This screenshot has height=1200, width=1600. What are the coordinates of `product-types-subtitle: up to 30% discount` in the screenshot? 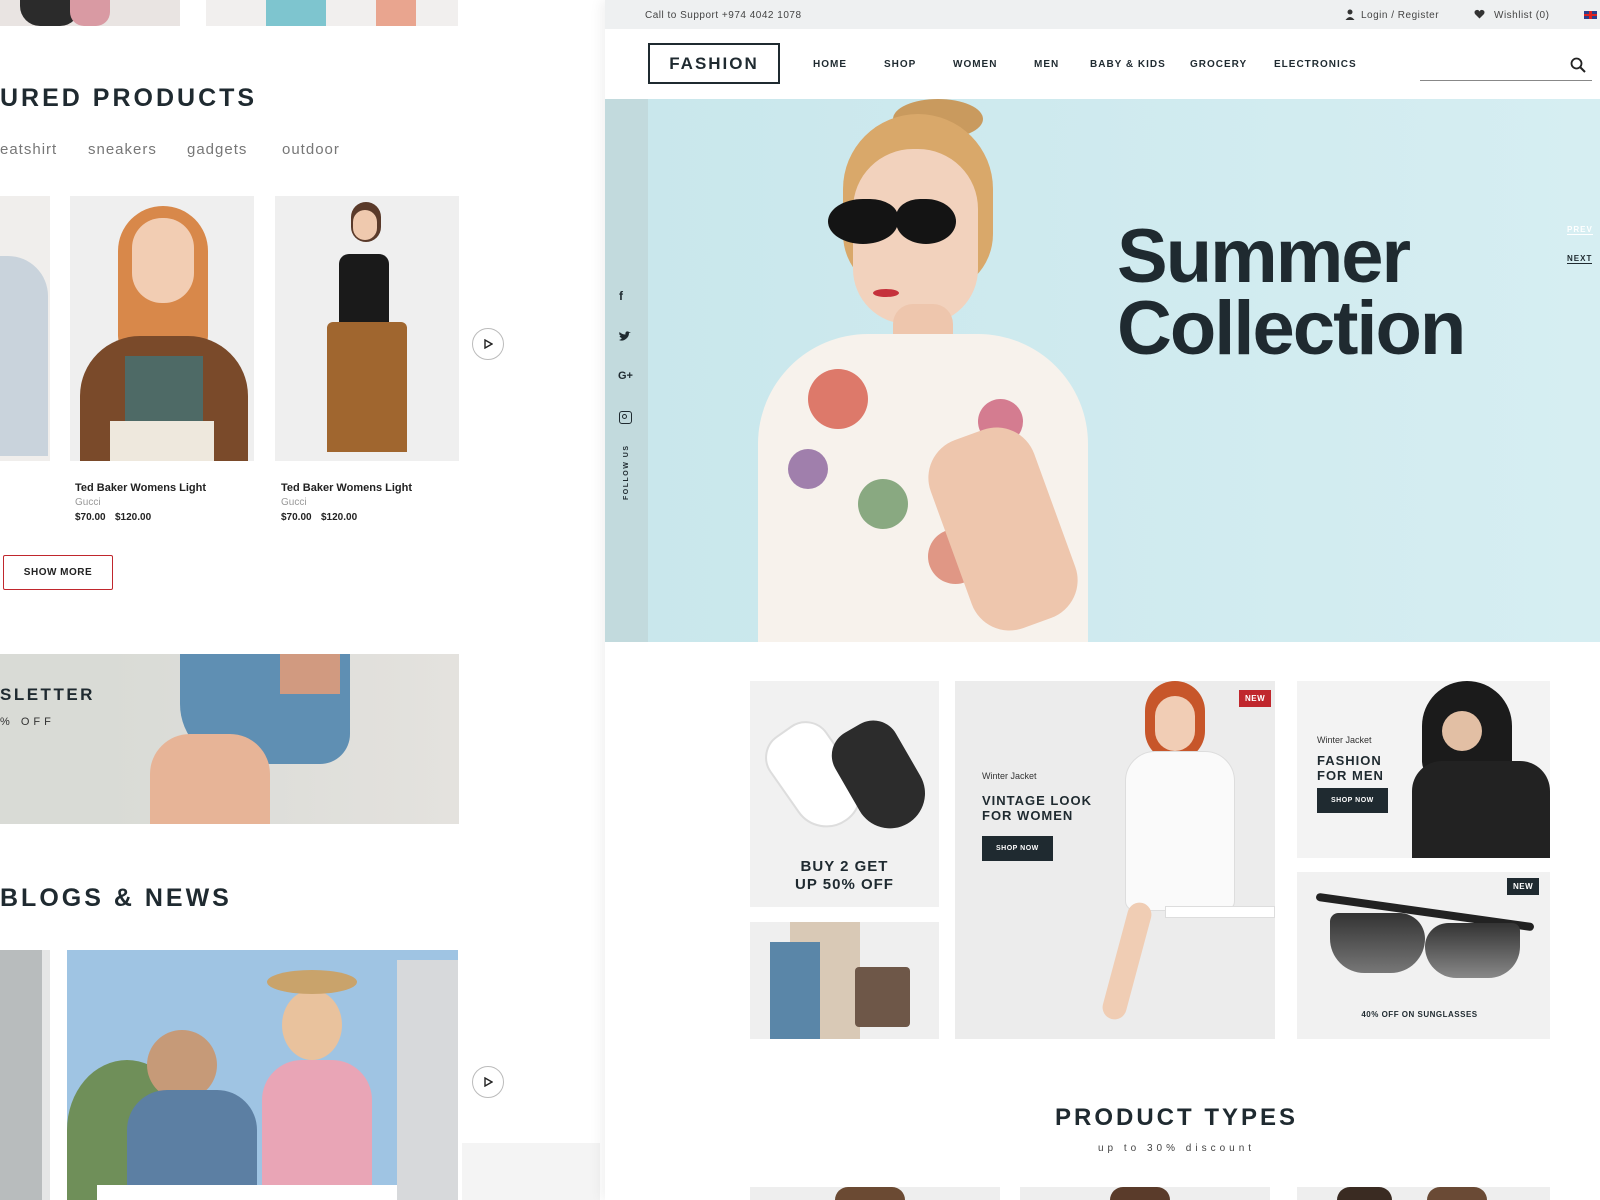 It's located at (1176, 1148).